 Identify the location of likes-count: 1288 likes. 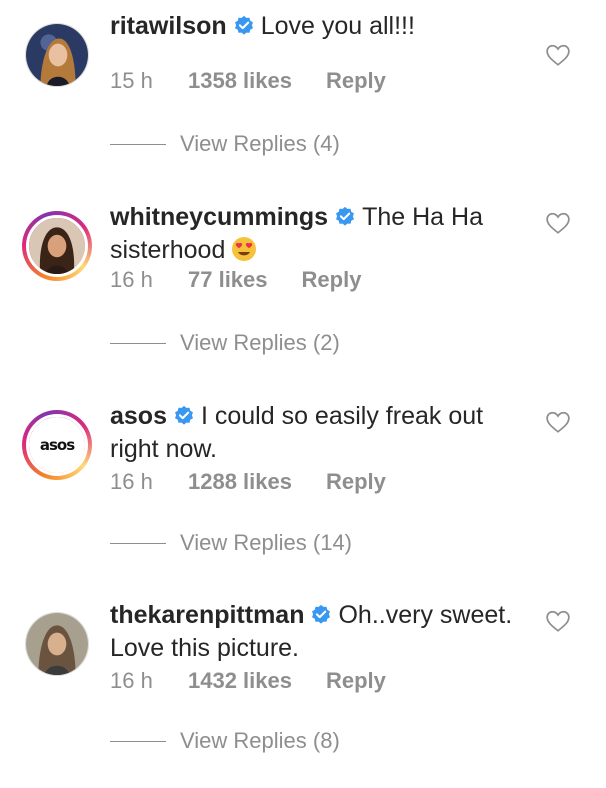
(240, 482).